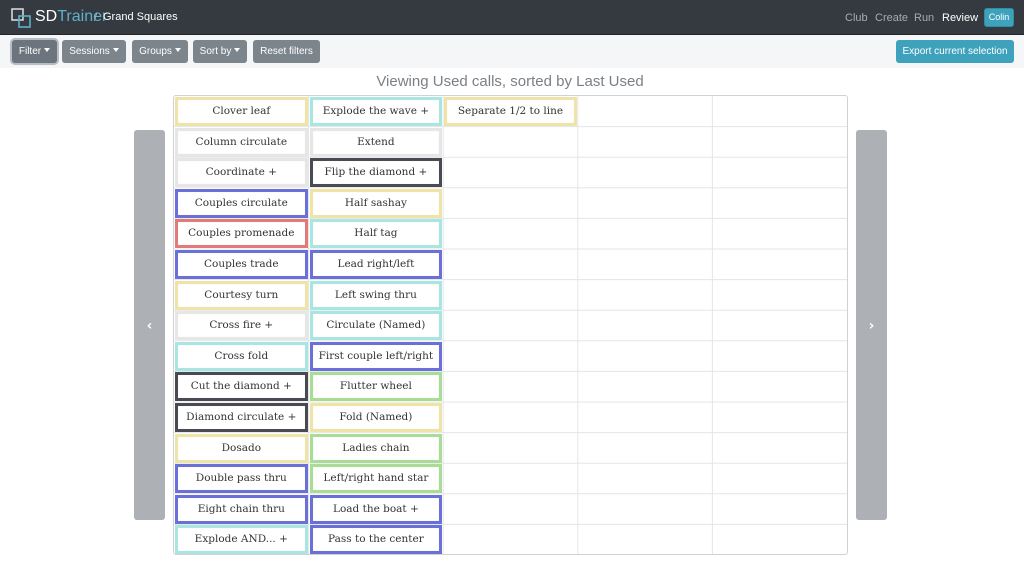  I want to click on call-cell: Courtesy turn, so click(241, 295).